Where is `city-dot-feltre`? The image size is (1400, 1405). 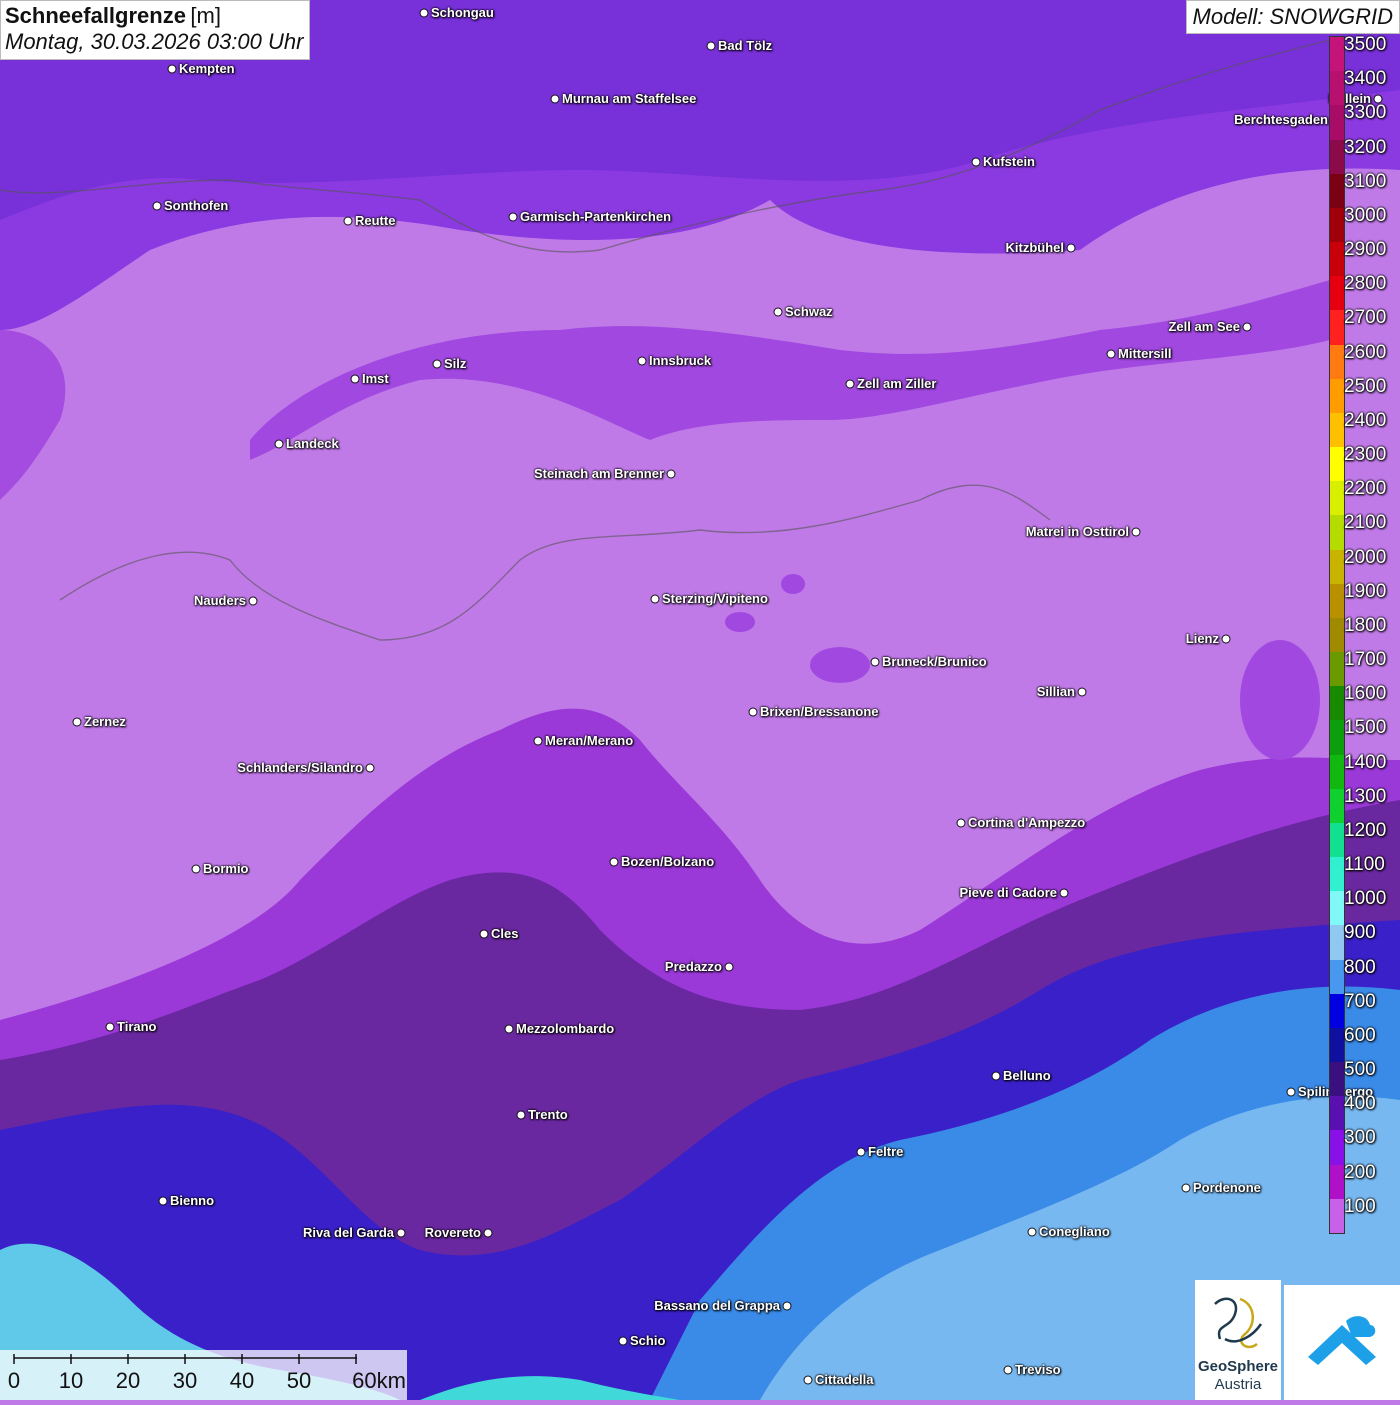 city-dot-feltre is located at coordinates (861, 1152).